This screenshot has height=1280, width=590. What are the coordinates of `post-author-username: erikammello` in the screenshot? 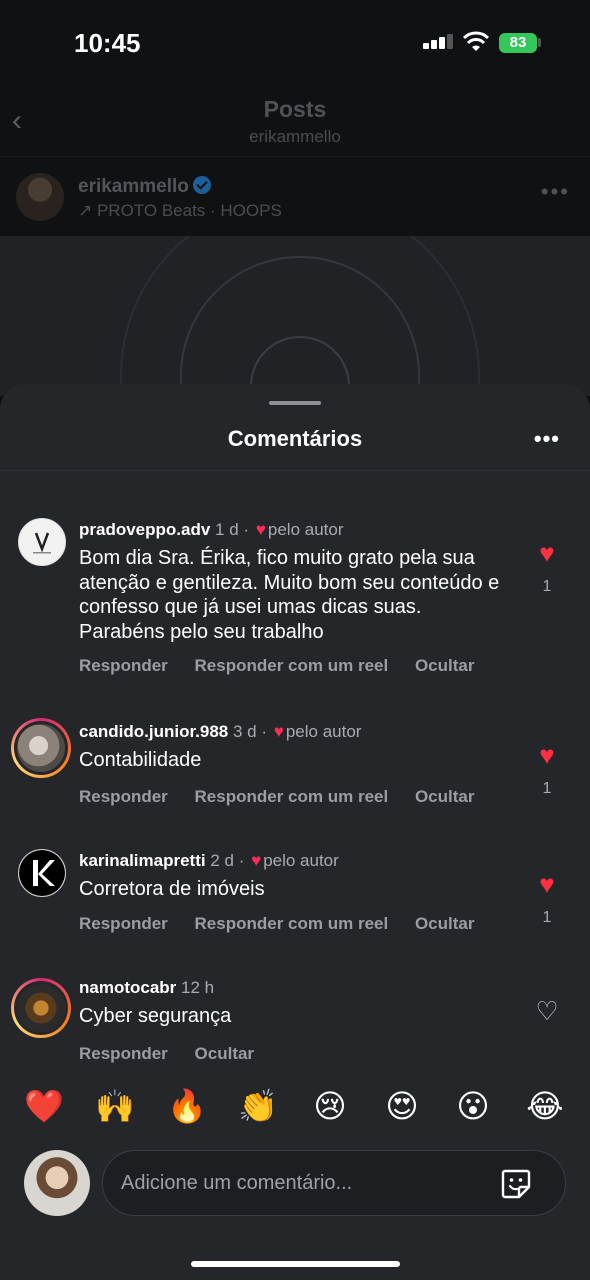 It's located at (133, 186).